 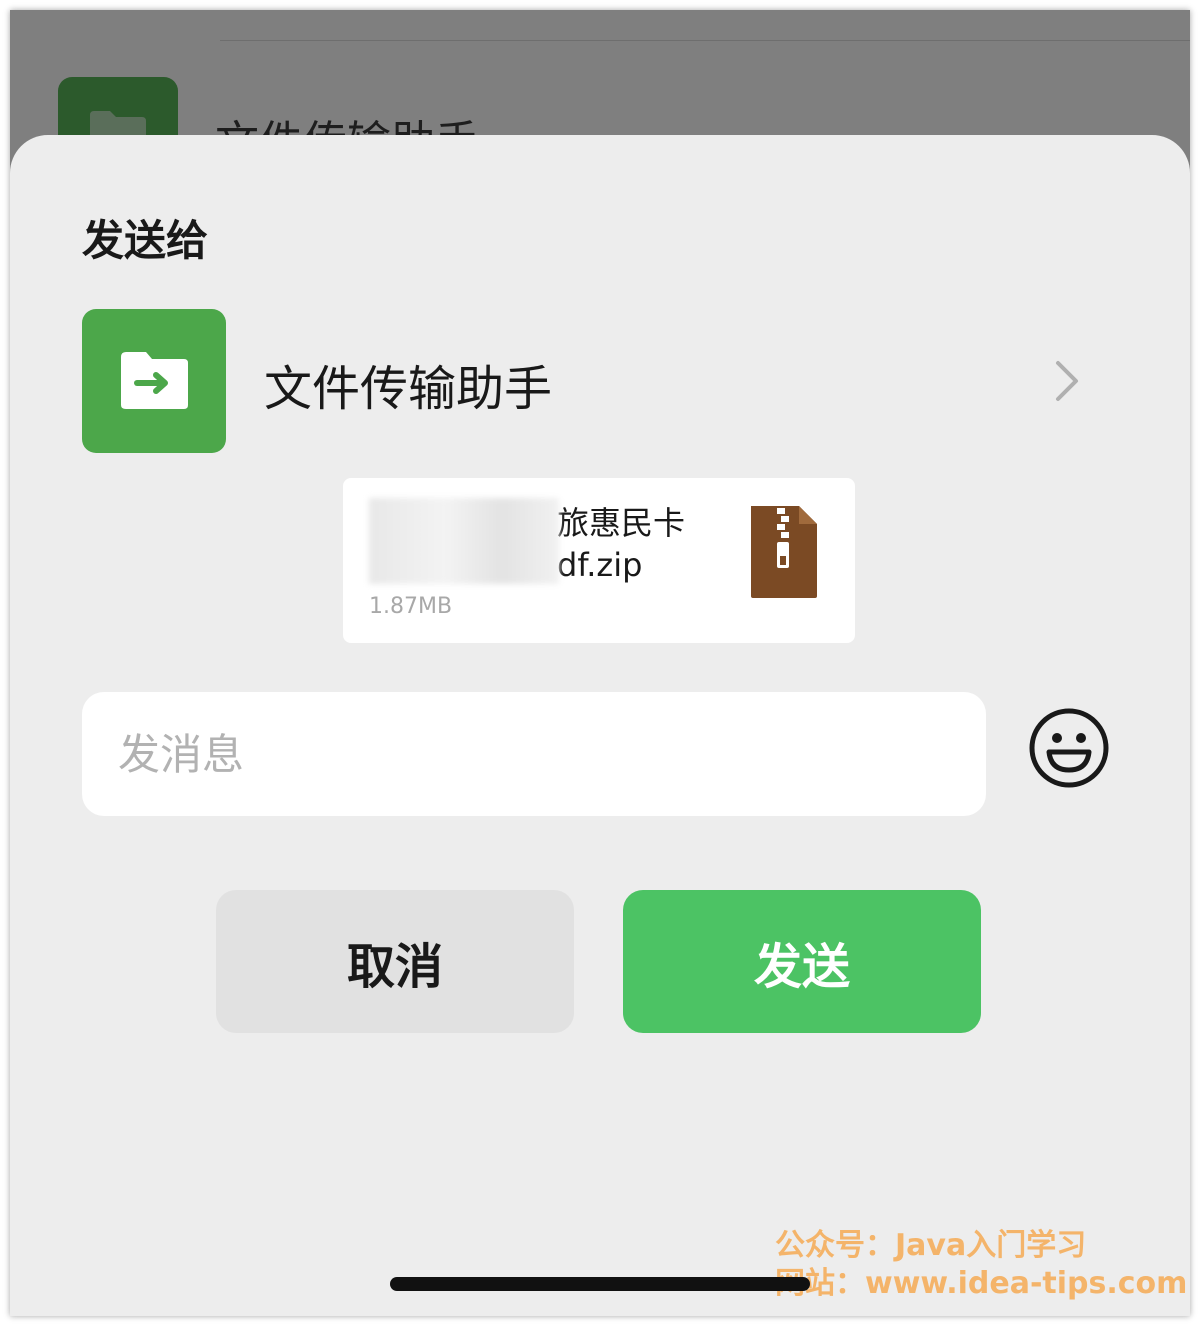 I want to click on cancel-button: 取消, so click(x=395, y=961).